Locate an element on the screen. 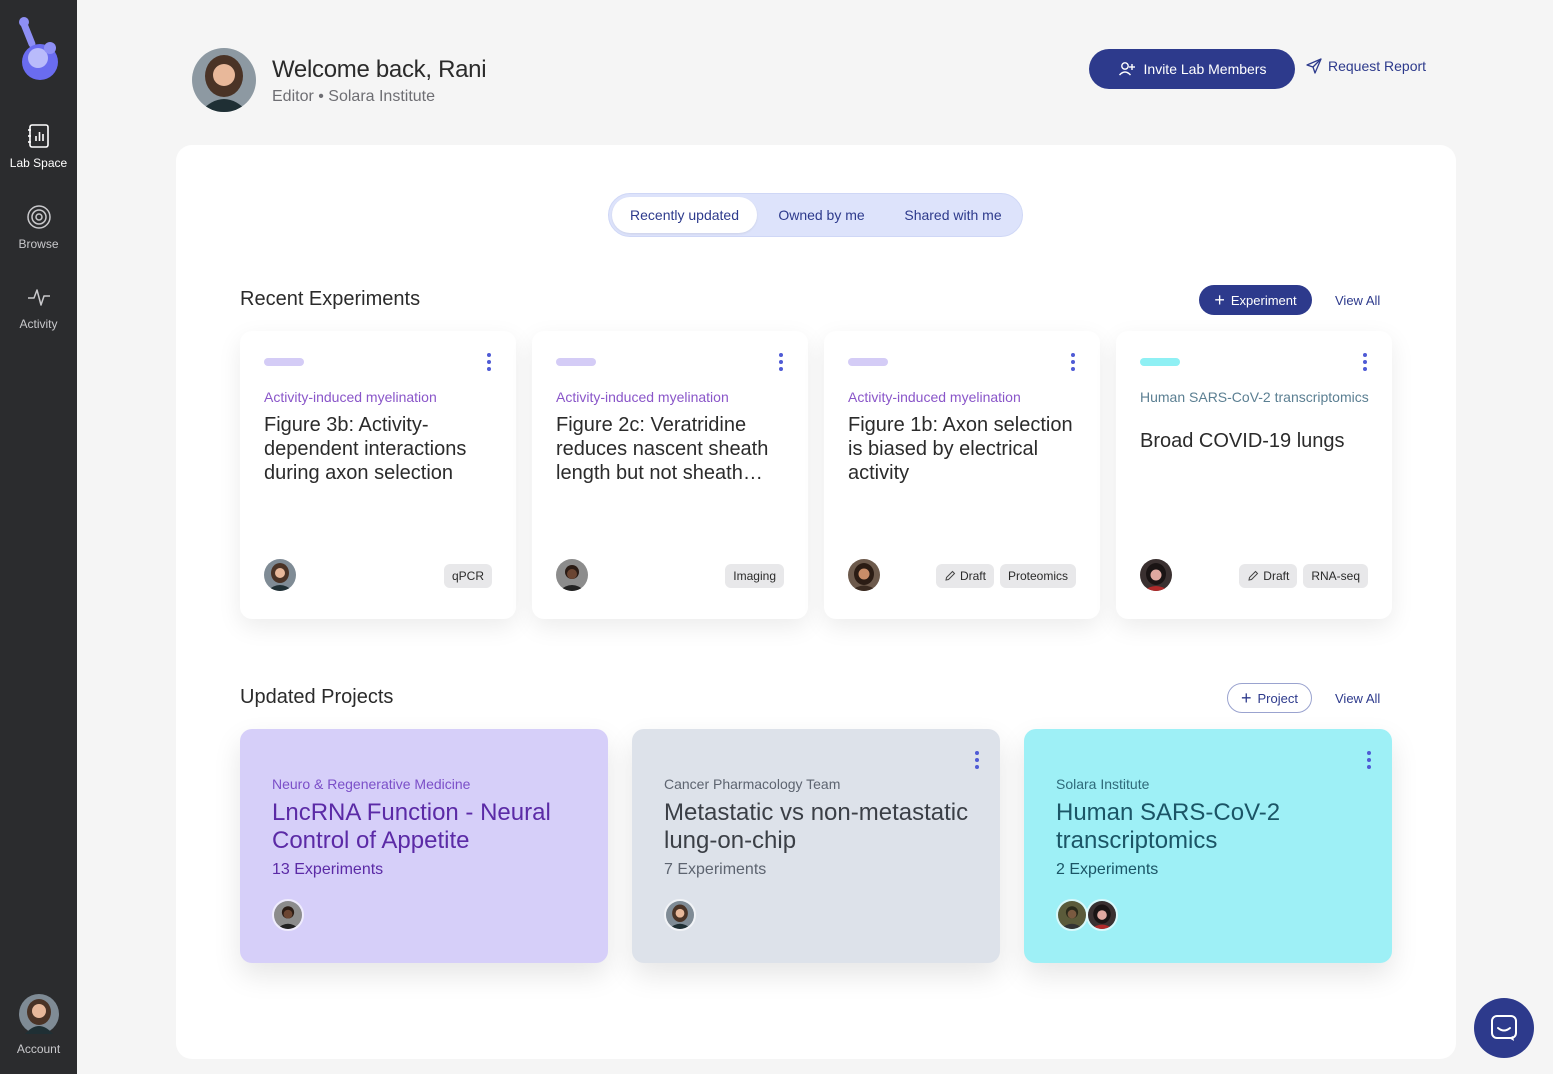 The height and width of the screenshot is (1074, 1553). experiment-category: Human SARS-CoV-2 transcriptomics is located at coordinates (1254, 397).